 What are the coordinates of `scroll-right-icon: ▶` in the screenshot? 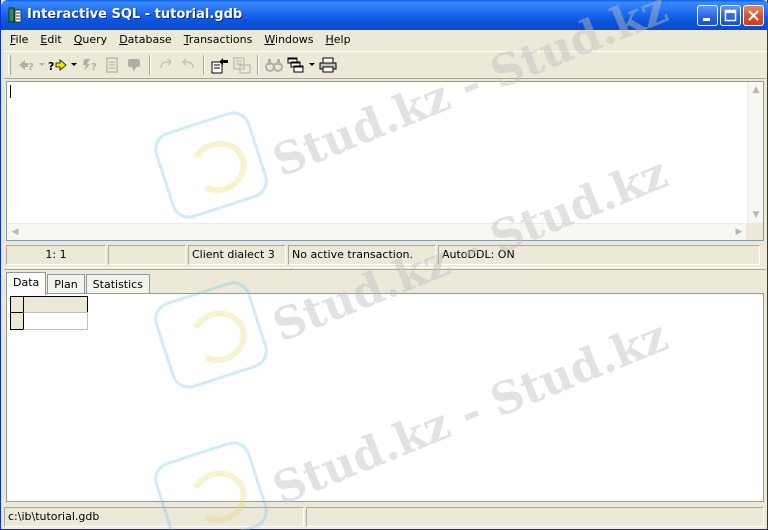 It's located at (739, 232).